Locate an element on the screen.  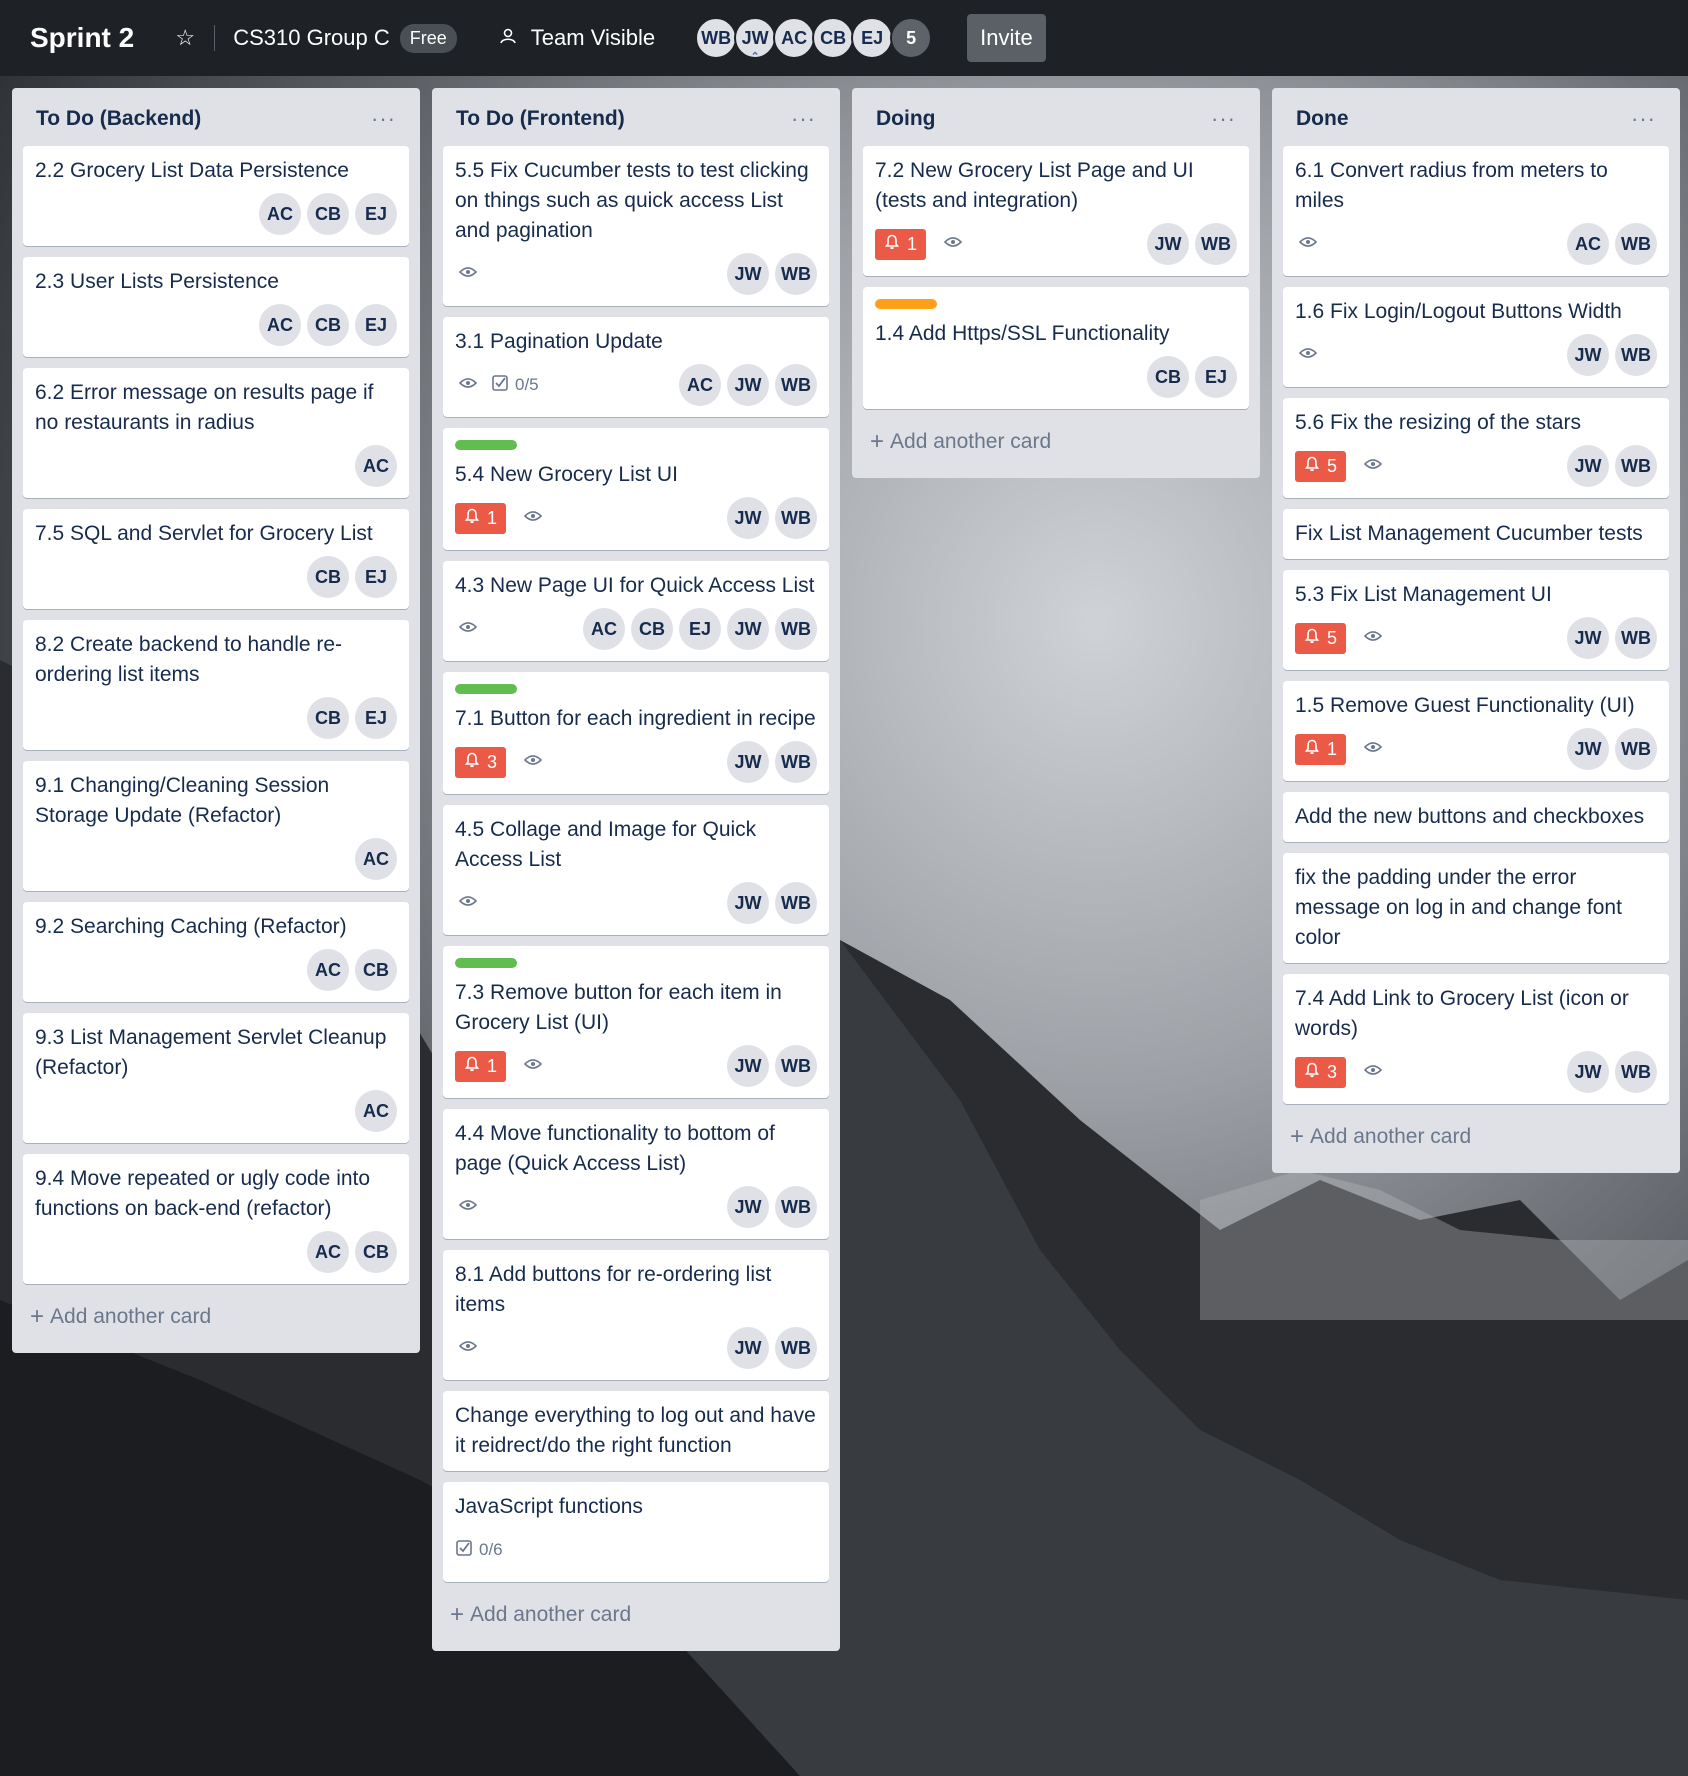
card: Fix List Management Cucumber tests is located at coordinates (1476, 534).